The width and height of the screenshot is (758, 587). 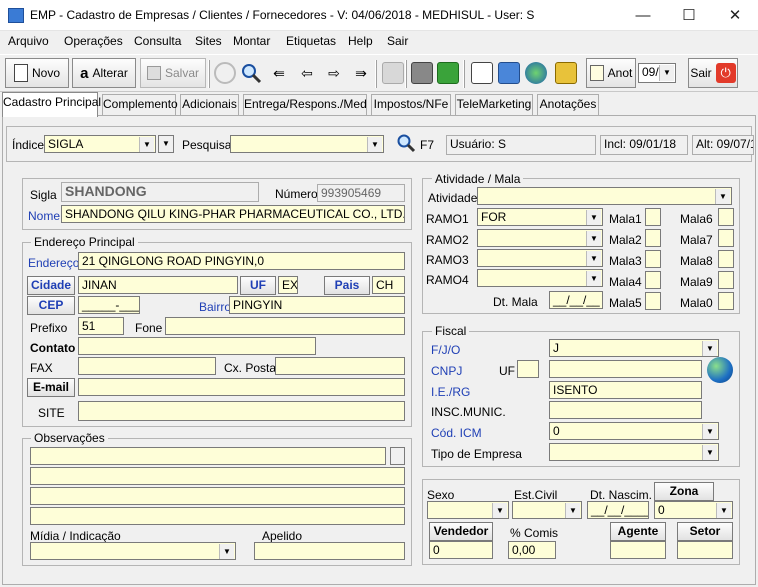 What do you see at coordinates (540, 258) in the screenshot?
I see `ramo3-select: ▼` at bounding box center [540, 258].